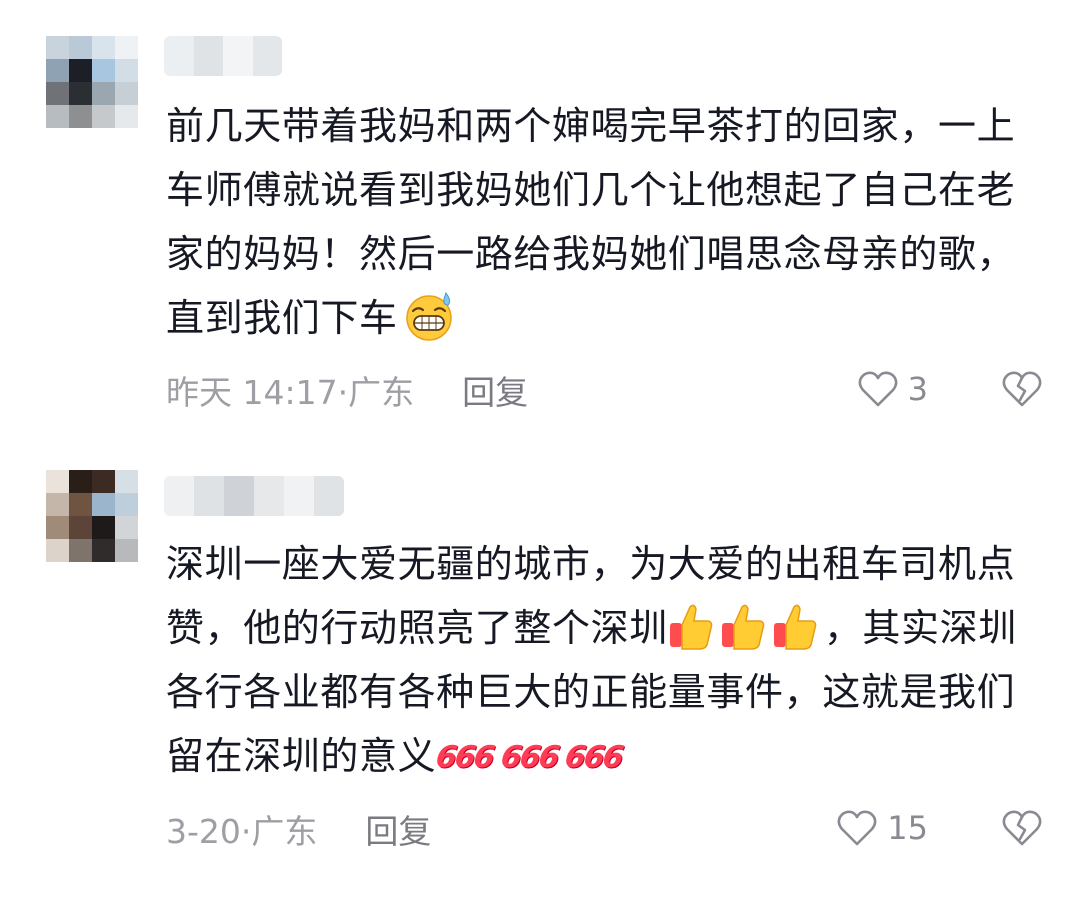  What do you see at coordinates (606, 390) in the screenshot?
I see `comment-meta: 昨天 14:17·广东 回复 3` at bounding box center [606, 390].